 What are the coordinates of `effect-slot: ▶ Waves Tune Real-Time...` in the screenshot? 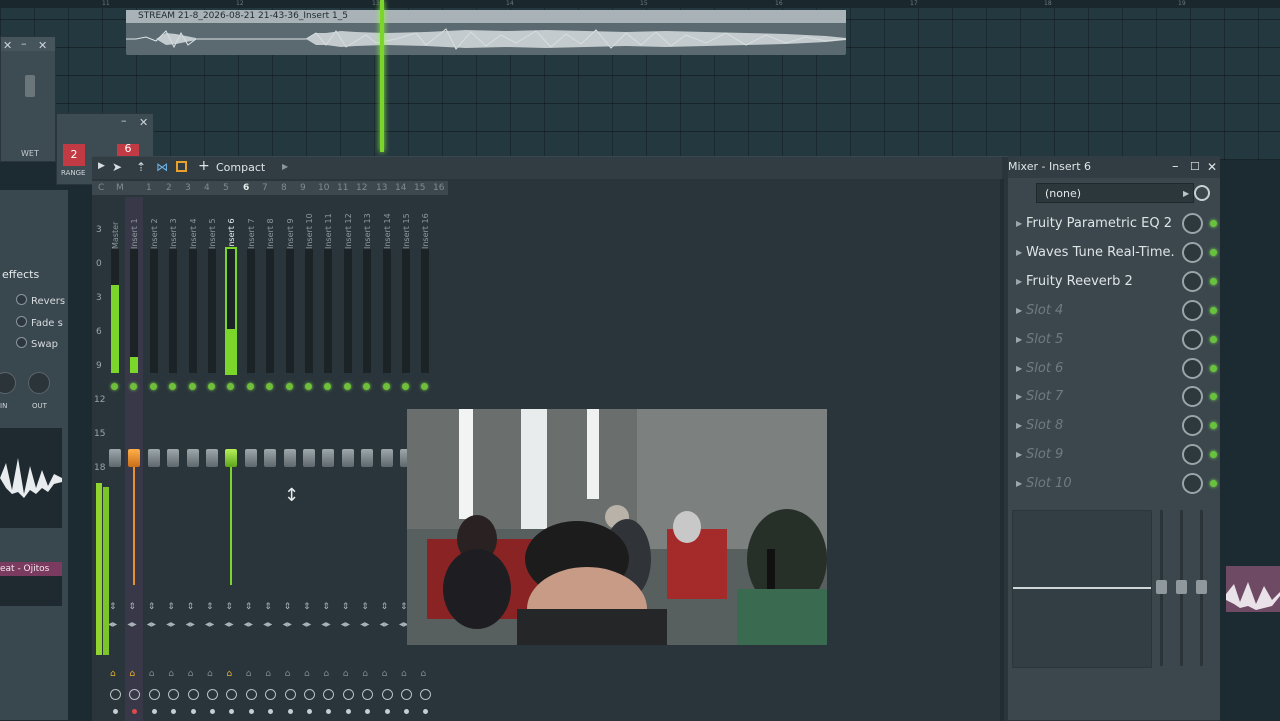 It's located at (1115, 253).